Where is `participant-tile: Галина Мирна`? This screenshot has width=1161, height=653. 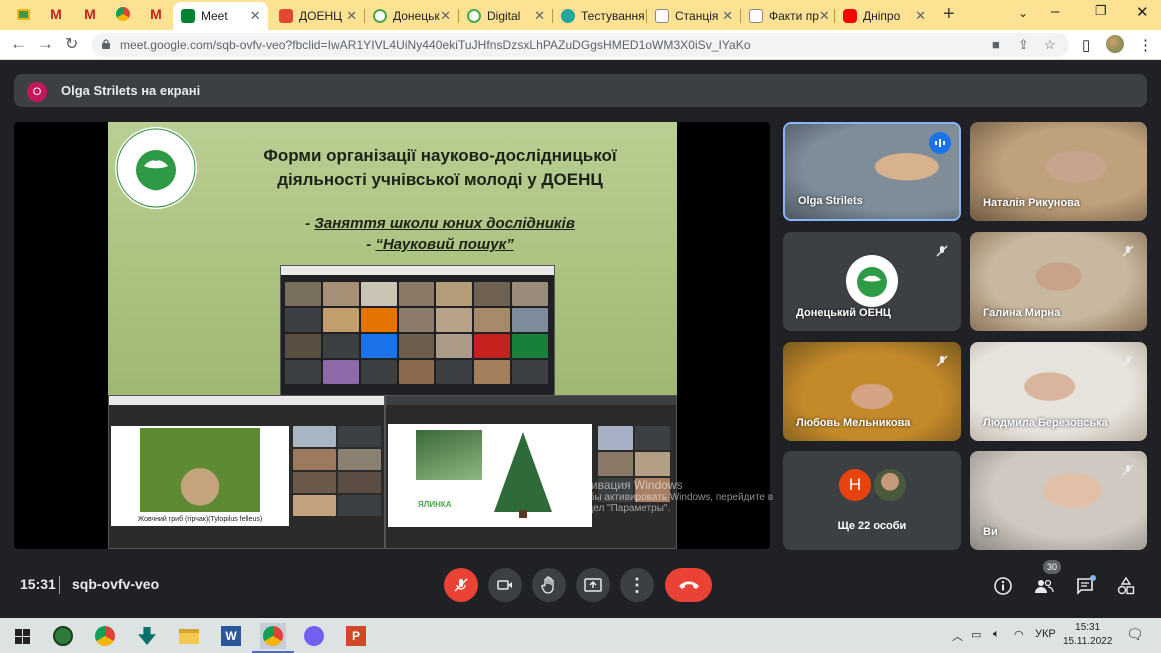
participant-tile: Галина Мирна is located at coordinates (1058, 281).